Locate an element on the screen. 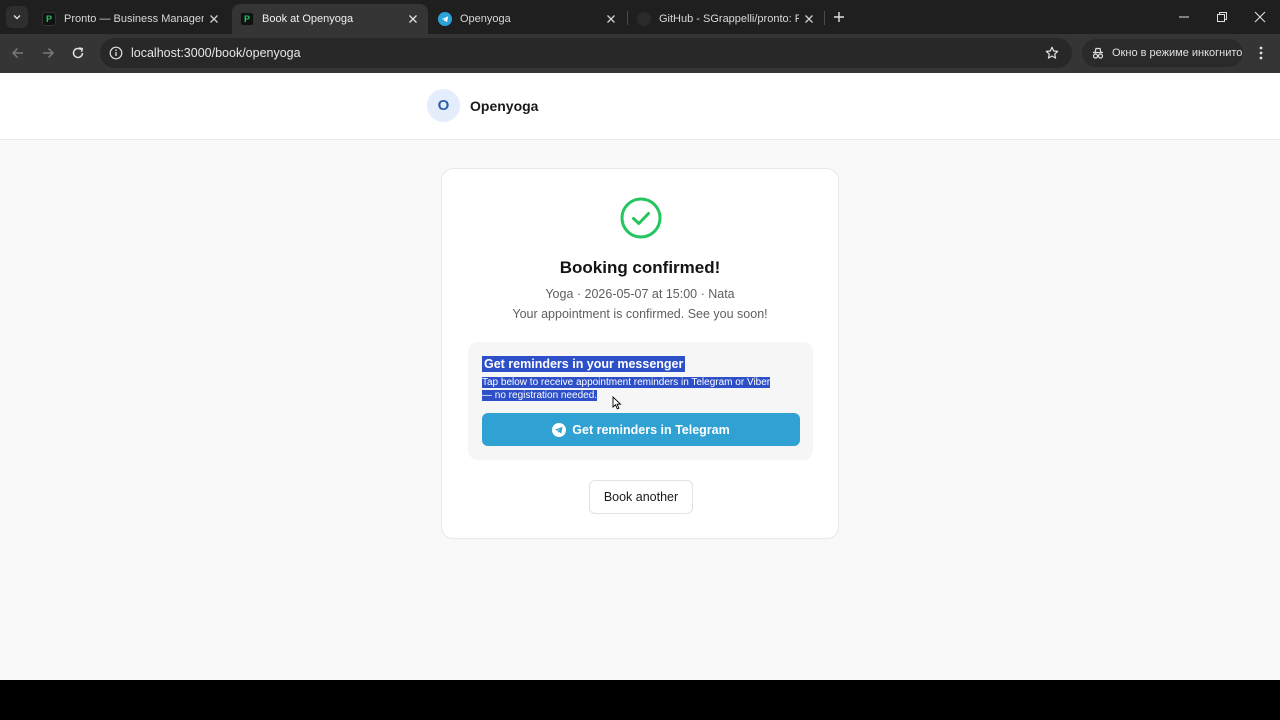 This screenshot has width=1280, height=720. minimize-button is located at coordinates (1184, 17).